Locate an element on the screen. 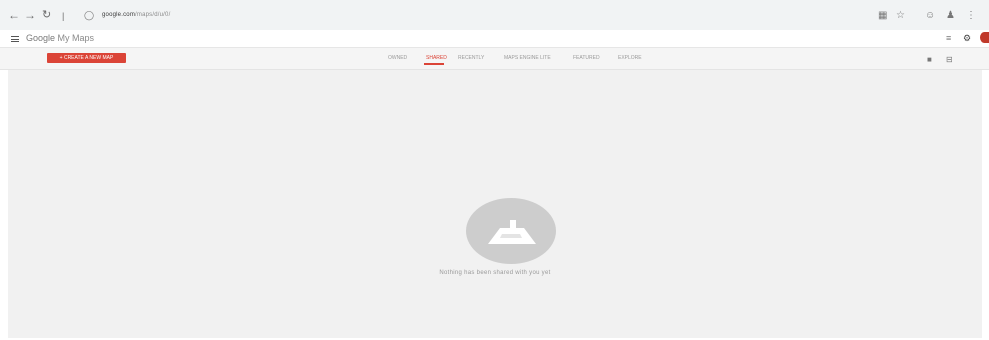  reload-icon: ↻ is located at coordinates (46, 15).